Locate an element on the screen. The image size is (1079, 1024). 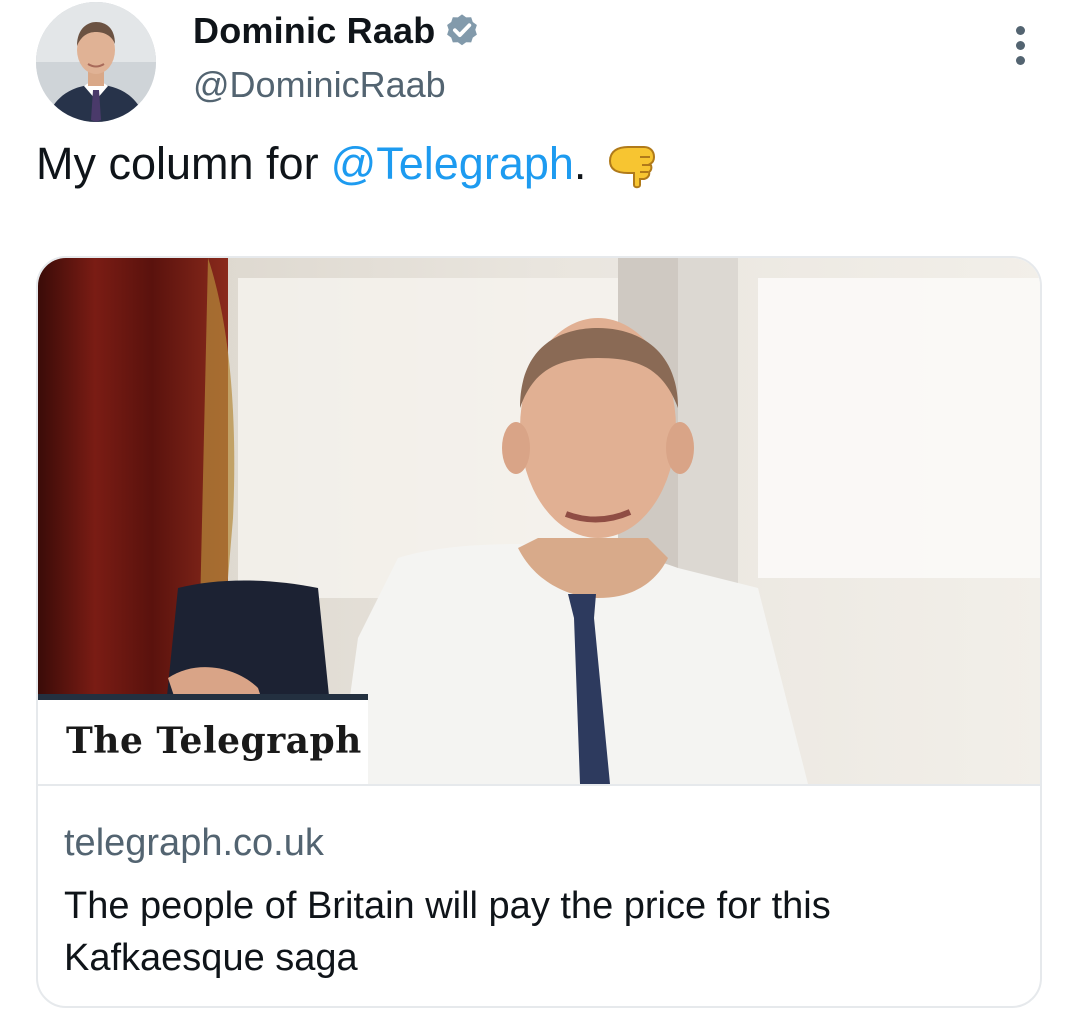
more-vertical-icon is located at coordinates (1020, 50).